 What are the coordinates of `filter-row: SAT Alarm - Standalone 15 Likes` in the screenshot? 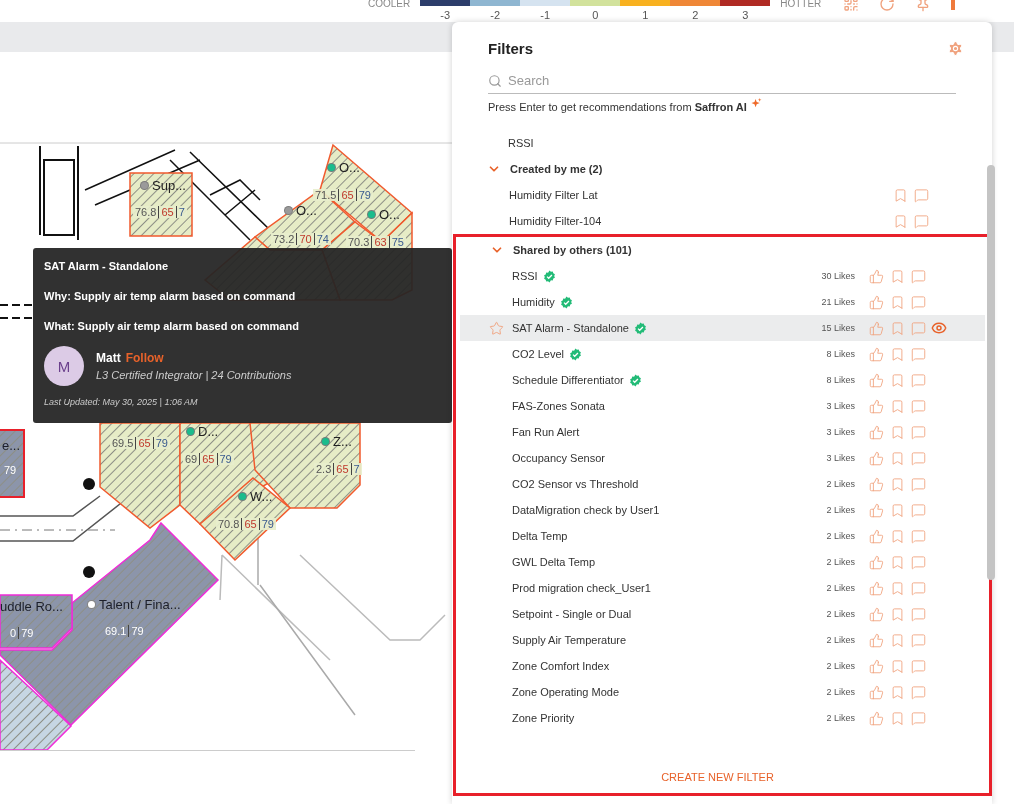 It's located at (722, 328).